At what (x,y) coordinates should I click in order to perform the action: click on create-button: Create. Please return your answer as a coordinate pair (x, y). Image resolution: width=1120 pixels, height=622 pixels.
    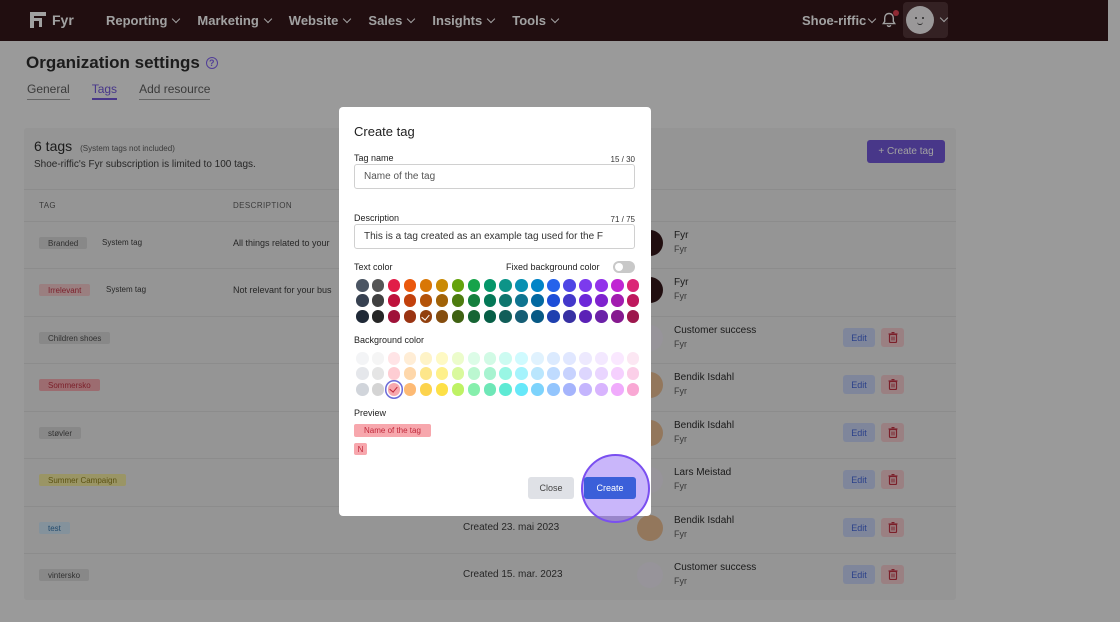
    Looking at the image, I should click on (610, 488).